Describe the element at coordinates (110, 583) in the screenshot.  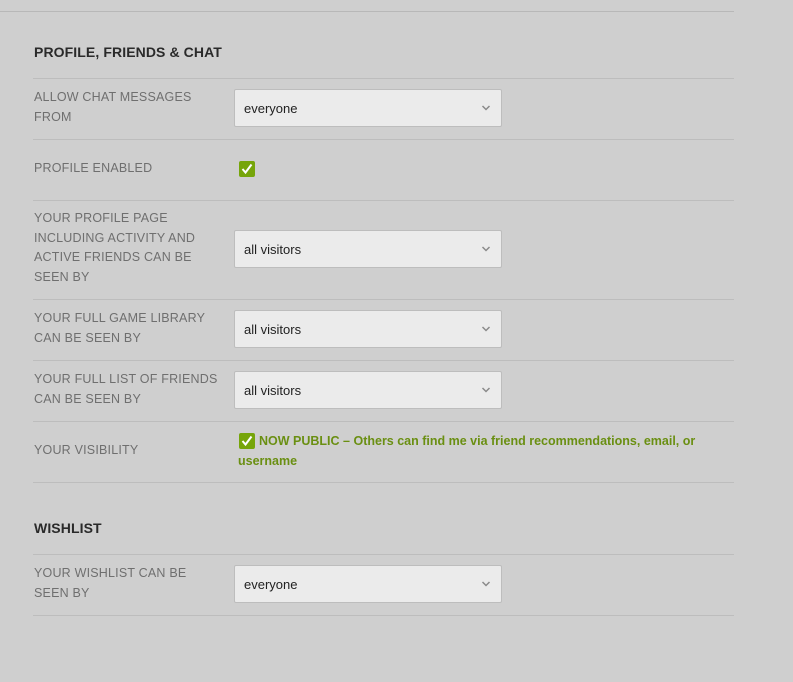
I see `wishlist-visibility-label: YOUR WISHLIST CAN BE SEEN BY` at that location.